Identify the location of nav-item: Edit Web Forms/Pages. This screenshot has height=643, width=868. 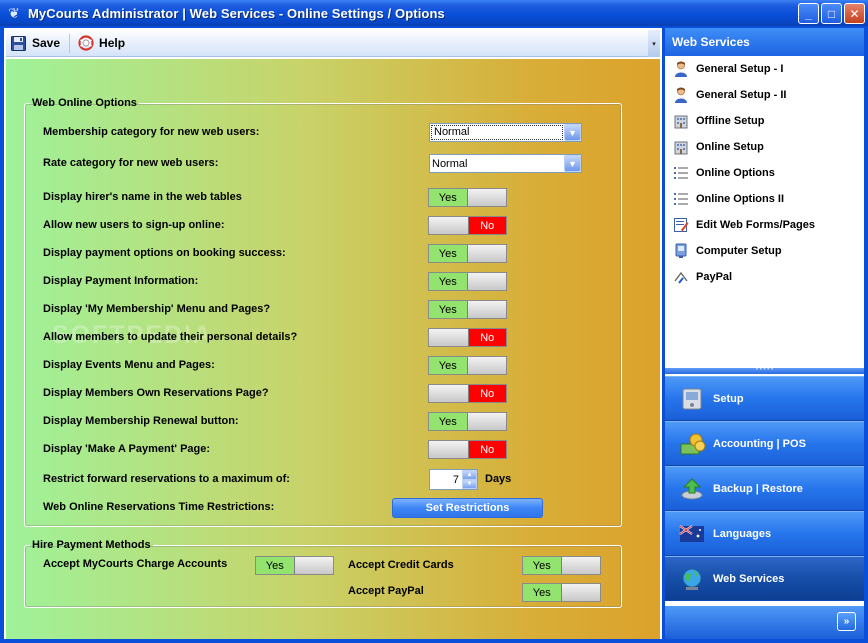
(764, 225).